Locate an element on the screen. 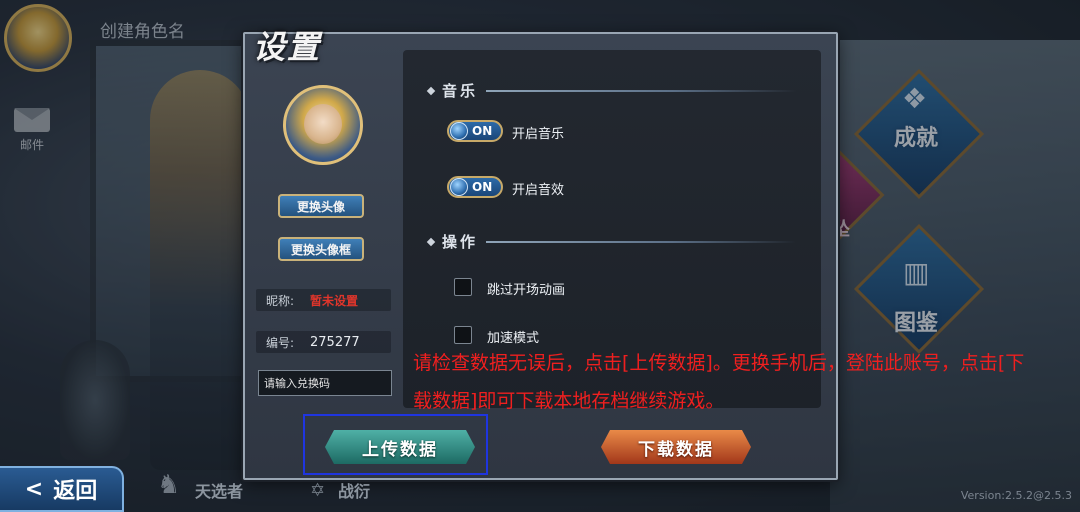  profile-avatar-face is located at coordinates (323, 124).